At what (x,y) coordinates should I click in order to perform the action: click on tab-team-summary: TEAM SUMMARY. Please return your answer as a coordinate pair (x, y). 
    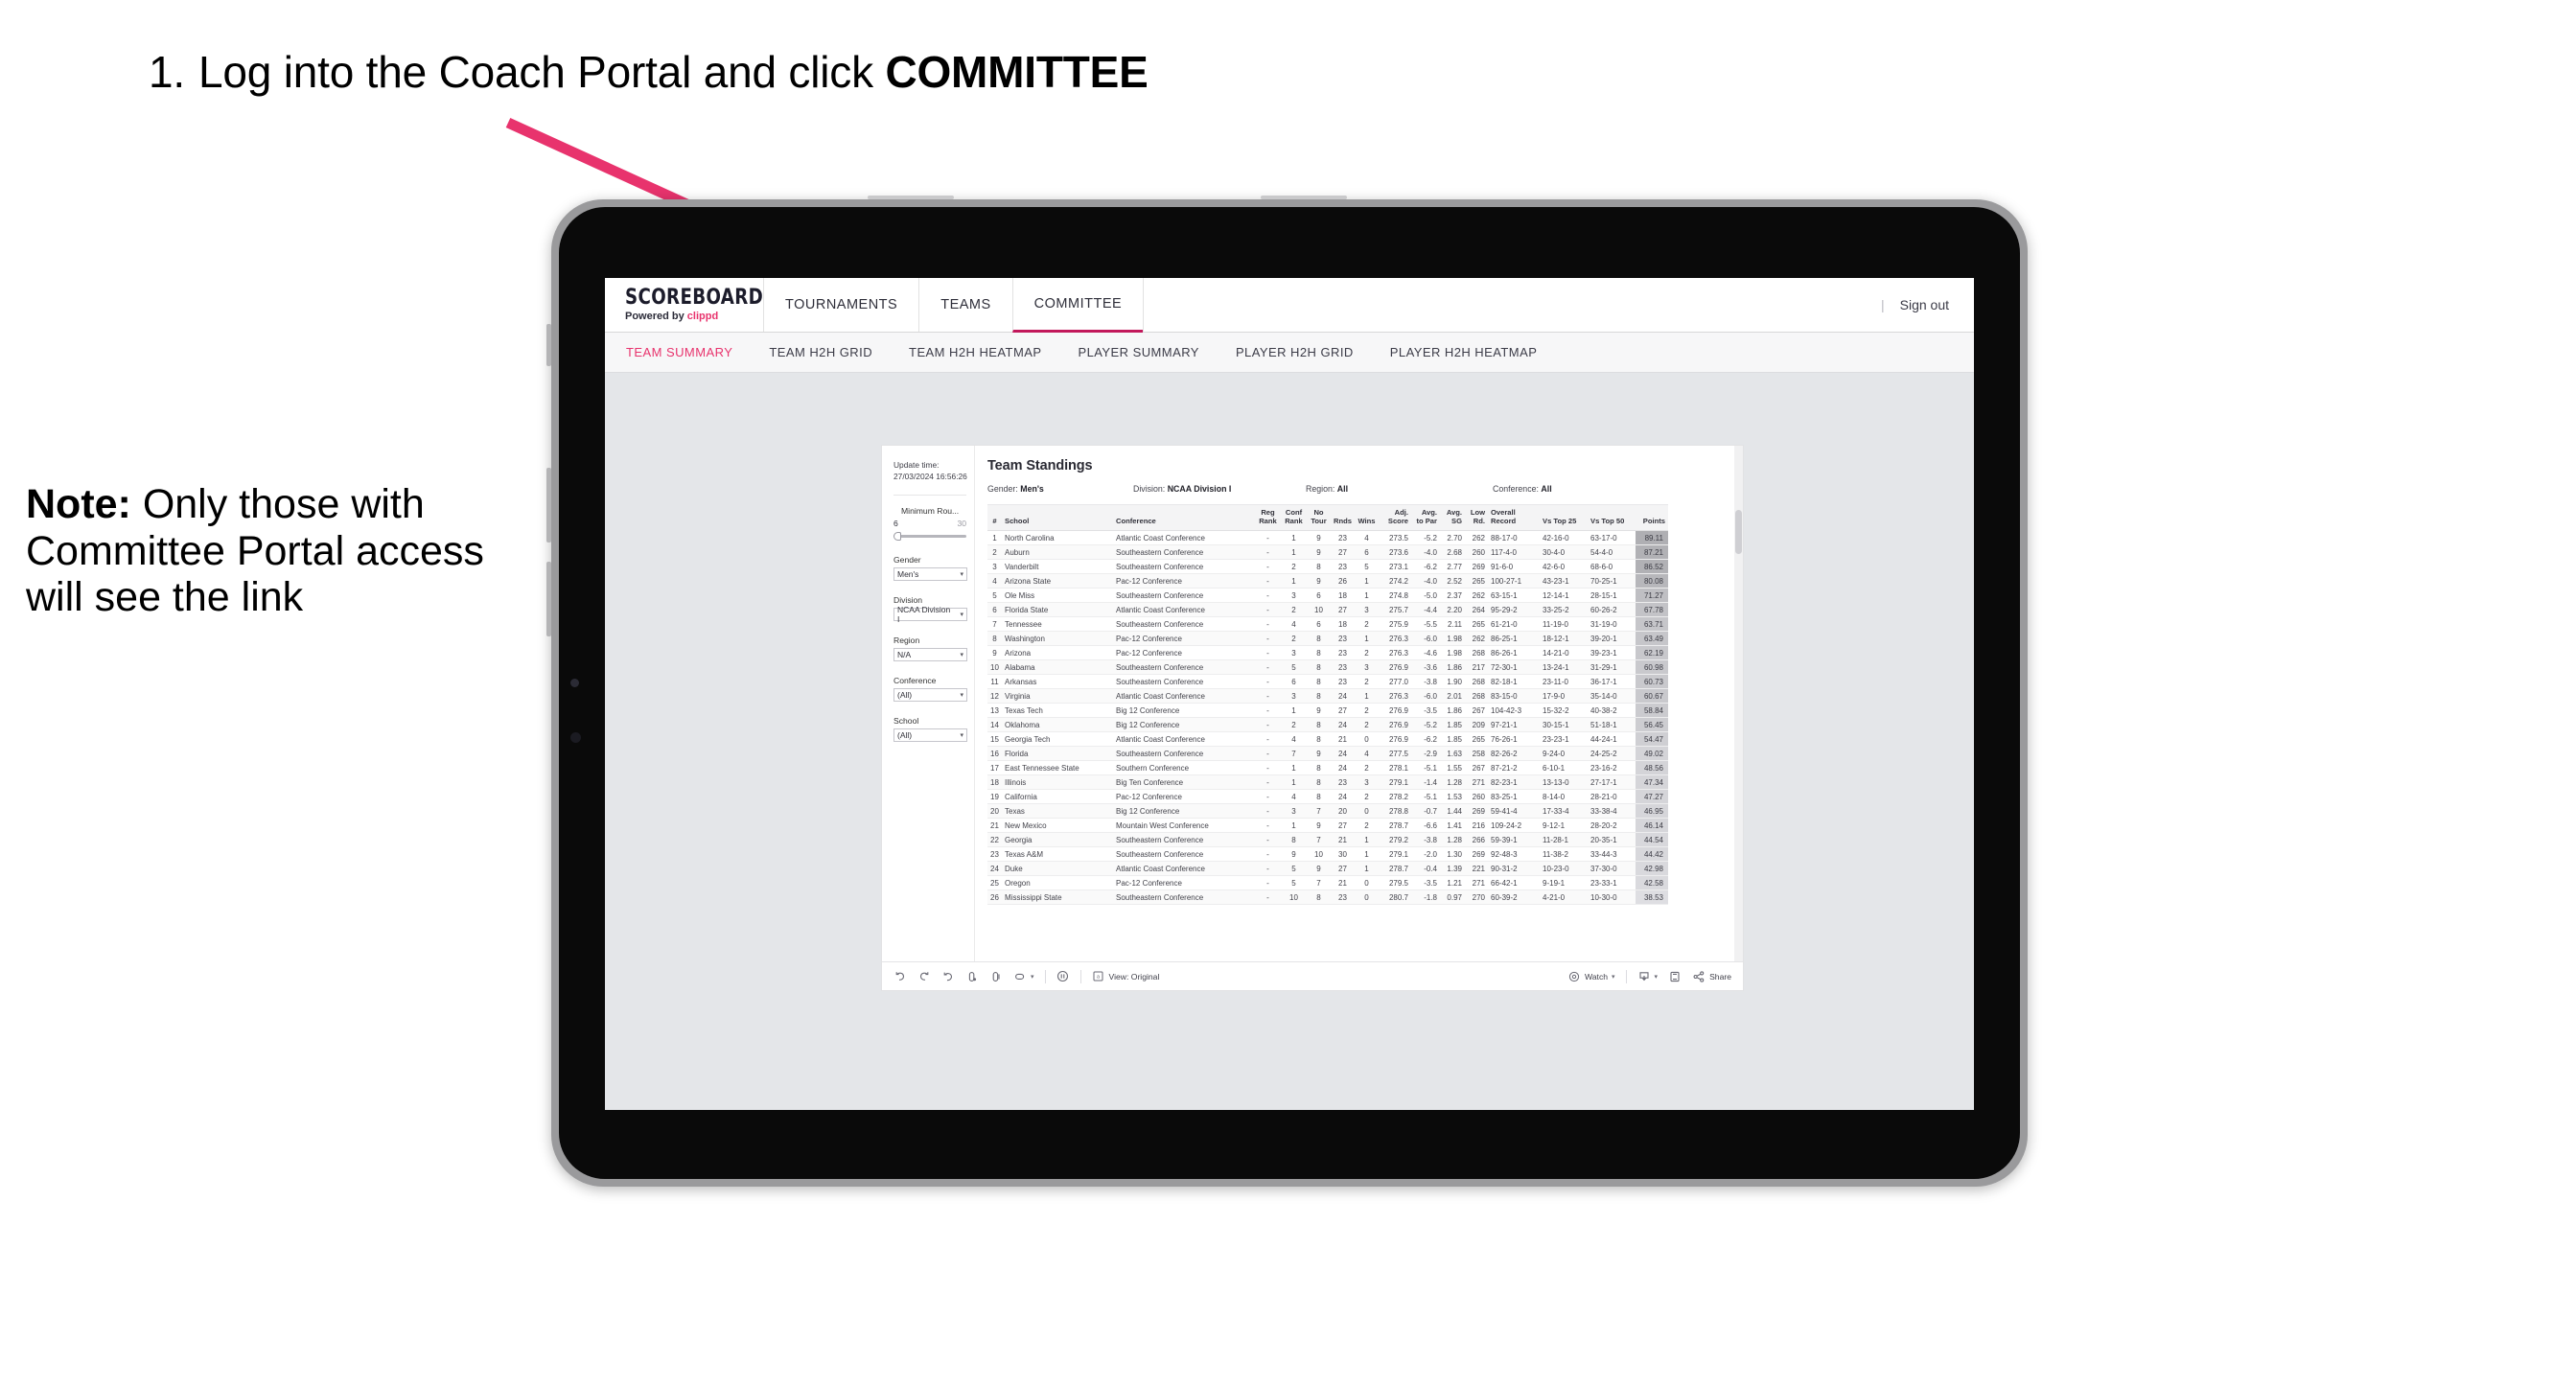
    Looking at the image, I should click on (679, 352).